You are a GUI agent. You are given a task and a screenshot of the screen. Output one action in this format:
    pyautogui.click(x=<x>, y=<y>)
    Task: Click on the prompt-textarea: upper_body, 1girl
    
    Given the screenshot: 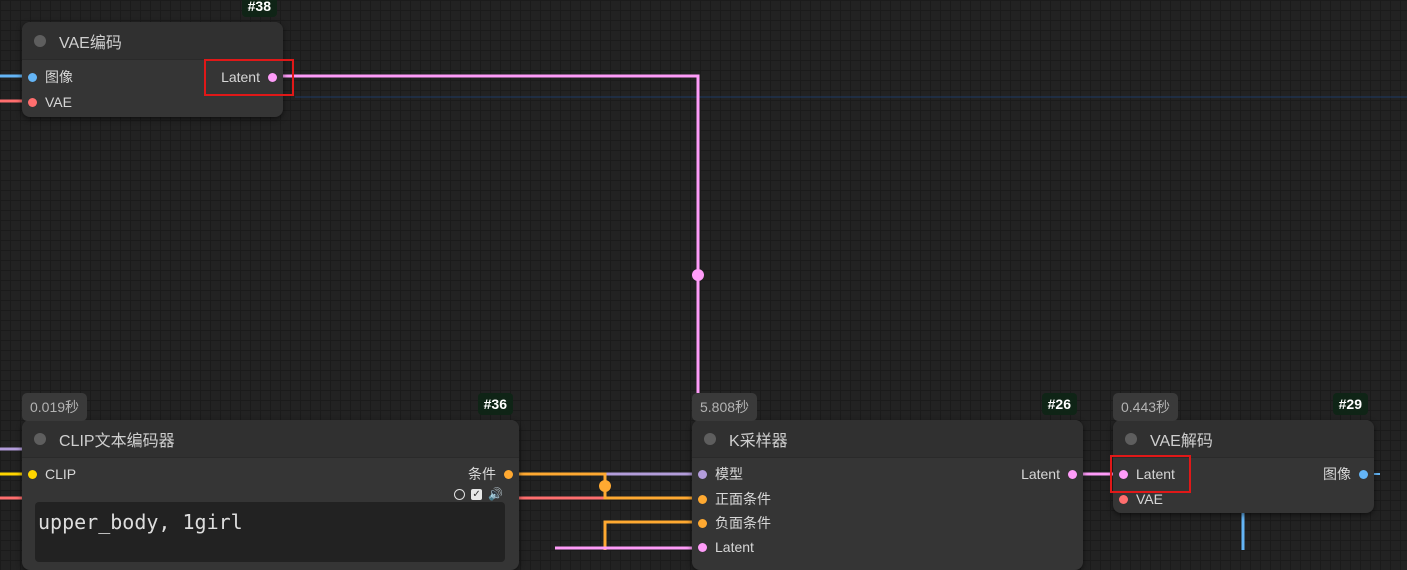 What is the action you would take?
    pyautogui.click(x=270, y=532)
    